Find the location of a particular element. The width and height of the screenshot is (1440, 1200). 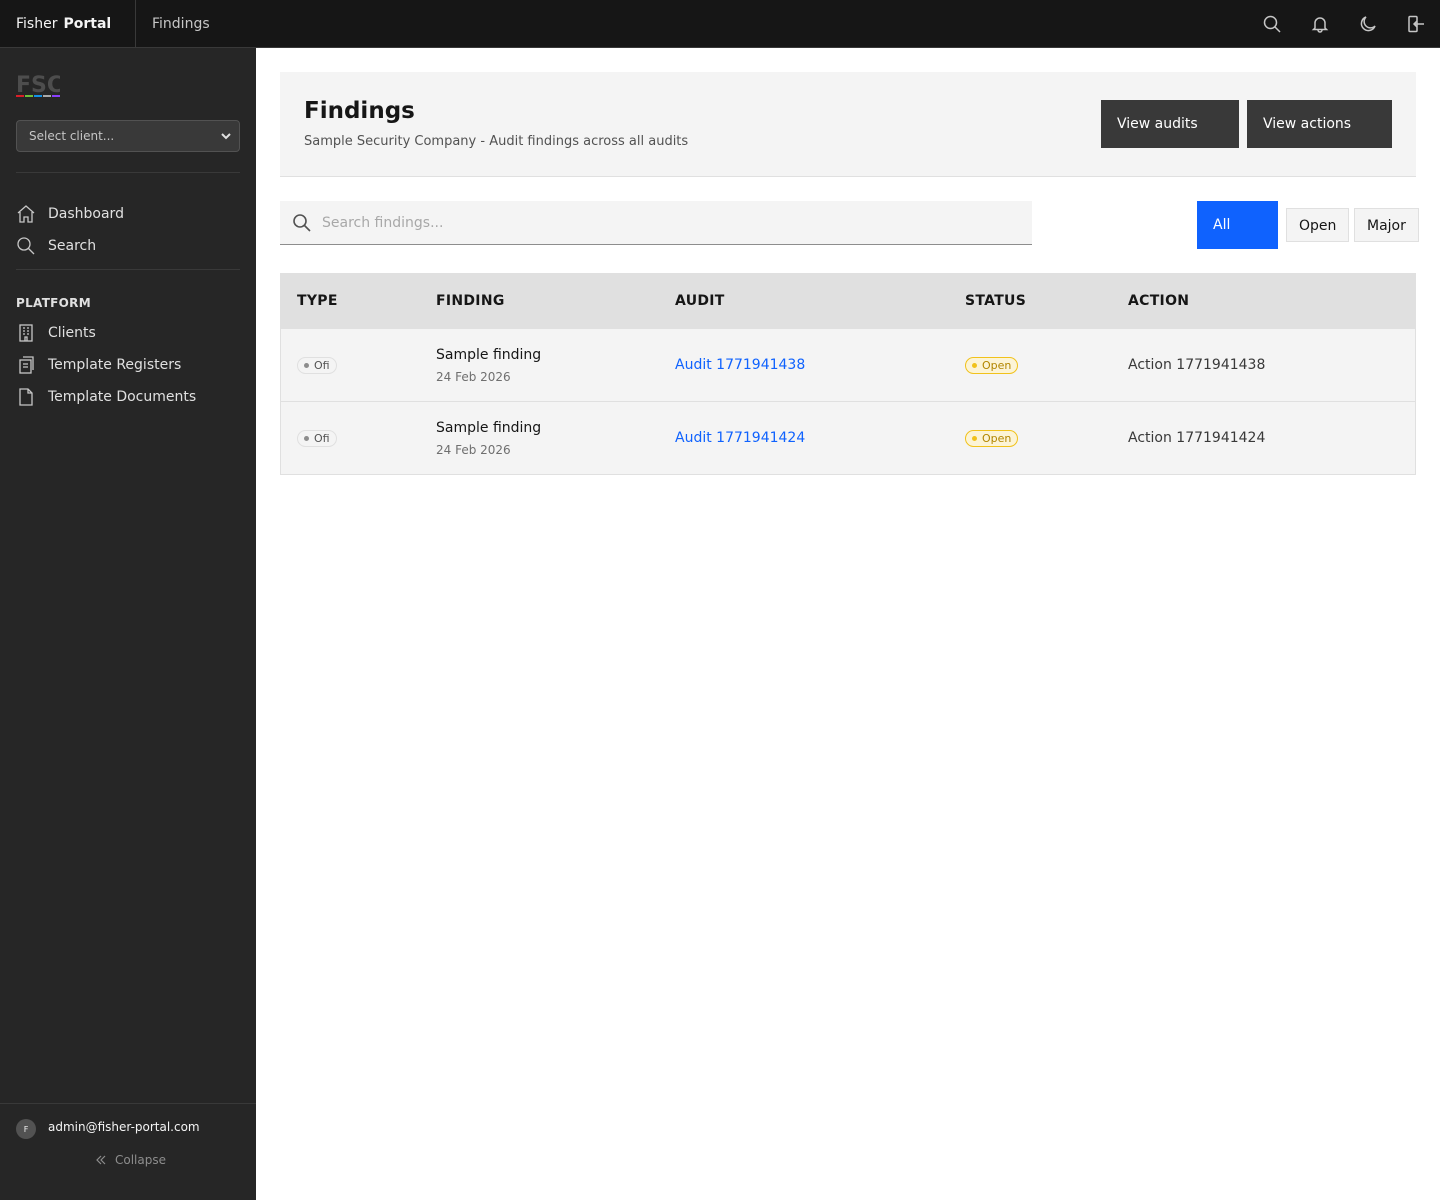

logo: FSC is located at coordinates (39, 89).